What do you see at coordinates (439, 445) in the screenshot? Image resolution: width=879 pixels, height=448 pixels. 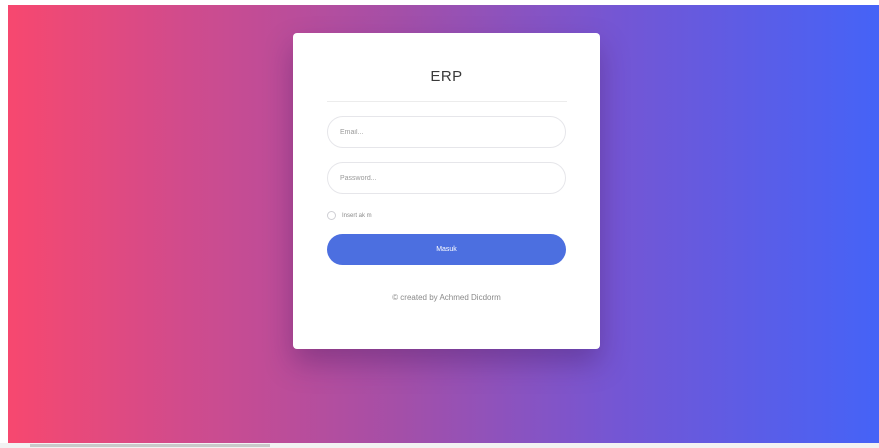 I see `bottom-scrollbar` at bounding box center [439, 445].